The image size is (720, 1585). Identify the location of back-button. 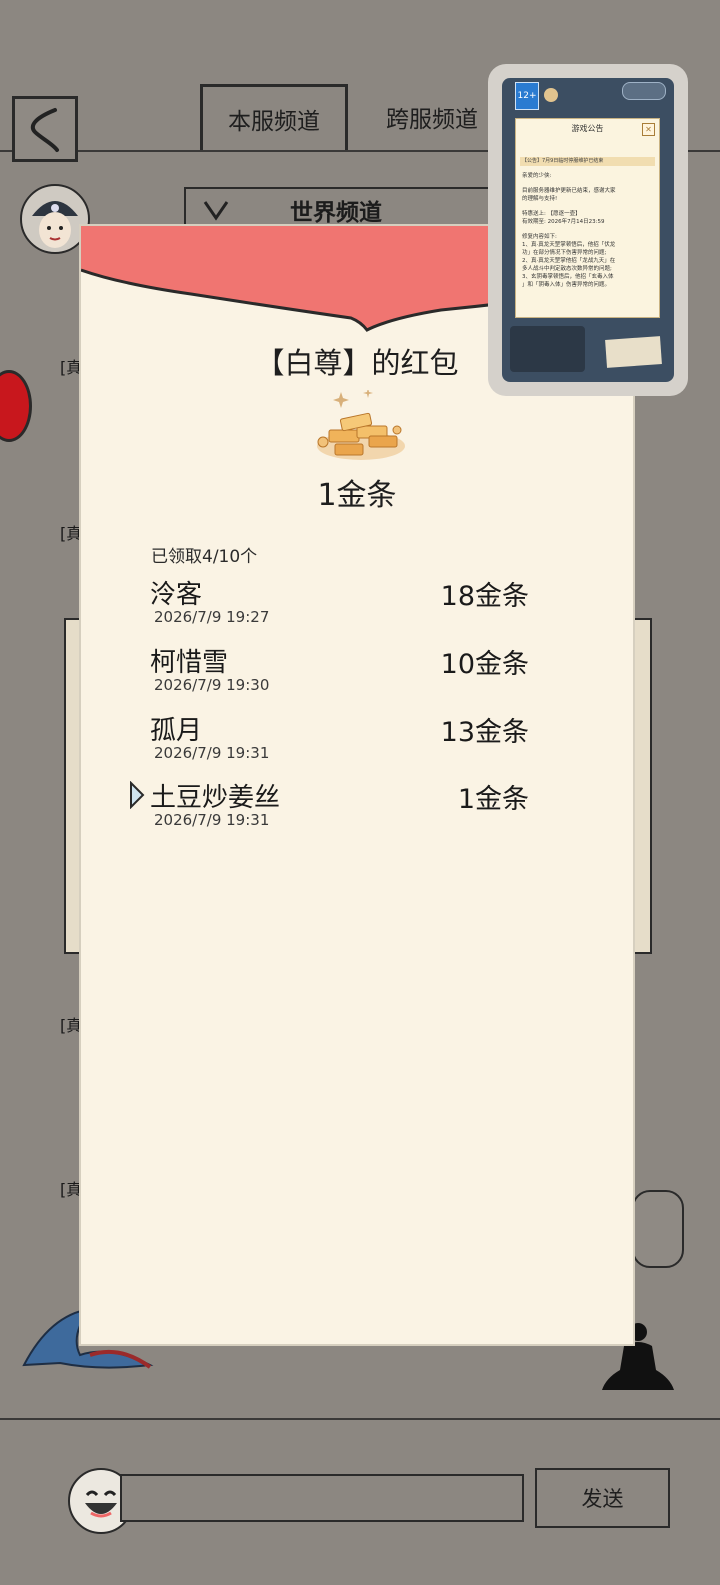
(45, 129).